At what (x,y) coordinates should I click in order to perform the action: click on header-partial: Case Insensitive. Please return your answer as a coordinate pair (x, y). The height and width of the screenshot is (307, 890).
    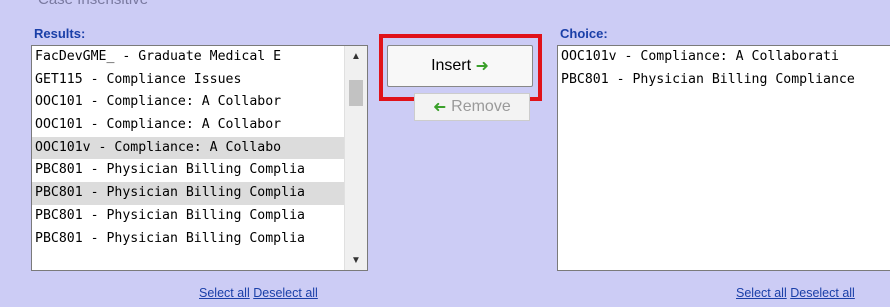
    Looking at the image, I should click on (445, 7).